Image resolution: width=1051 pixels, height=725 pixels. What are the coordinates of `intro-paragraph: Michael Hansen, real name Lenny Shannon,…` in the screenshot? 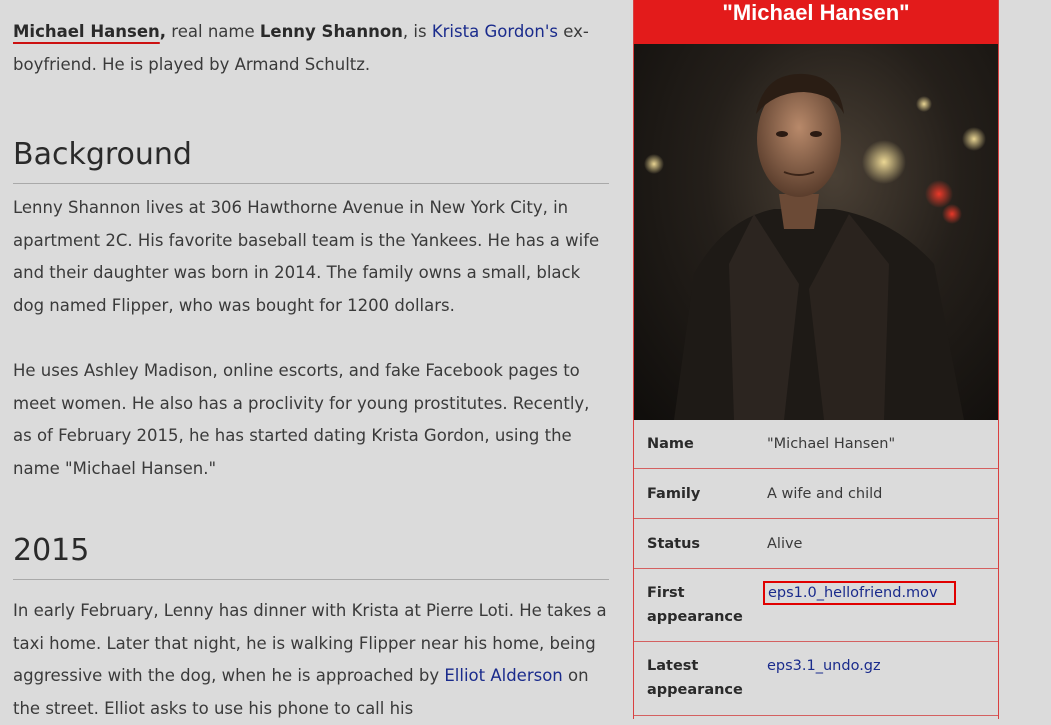 It's located at (311, 48).